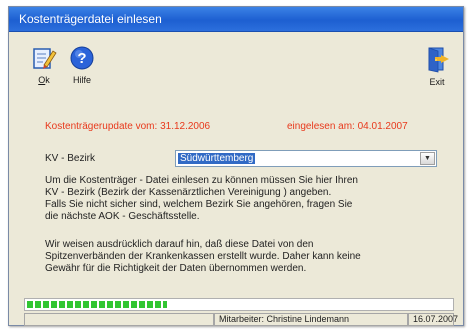 The height and width of the screenshot is (333, 473). Describe the element at coordinates (45, 58) in the screenshot. I see `ok-pencil-icon` at that location.